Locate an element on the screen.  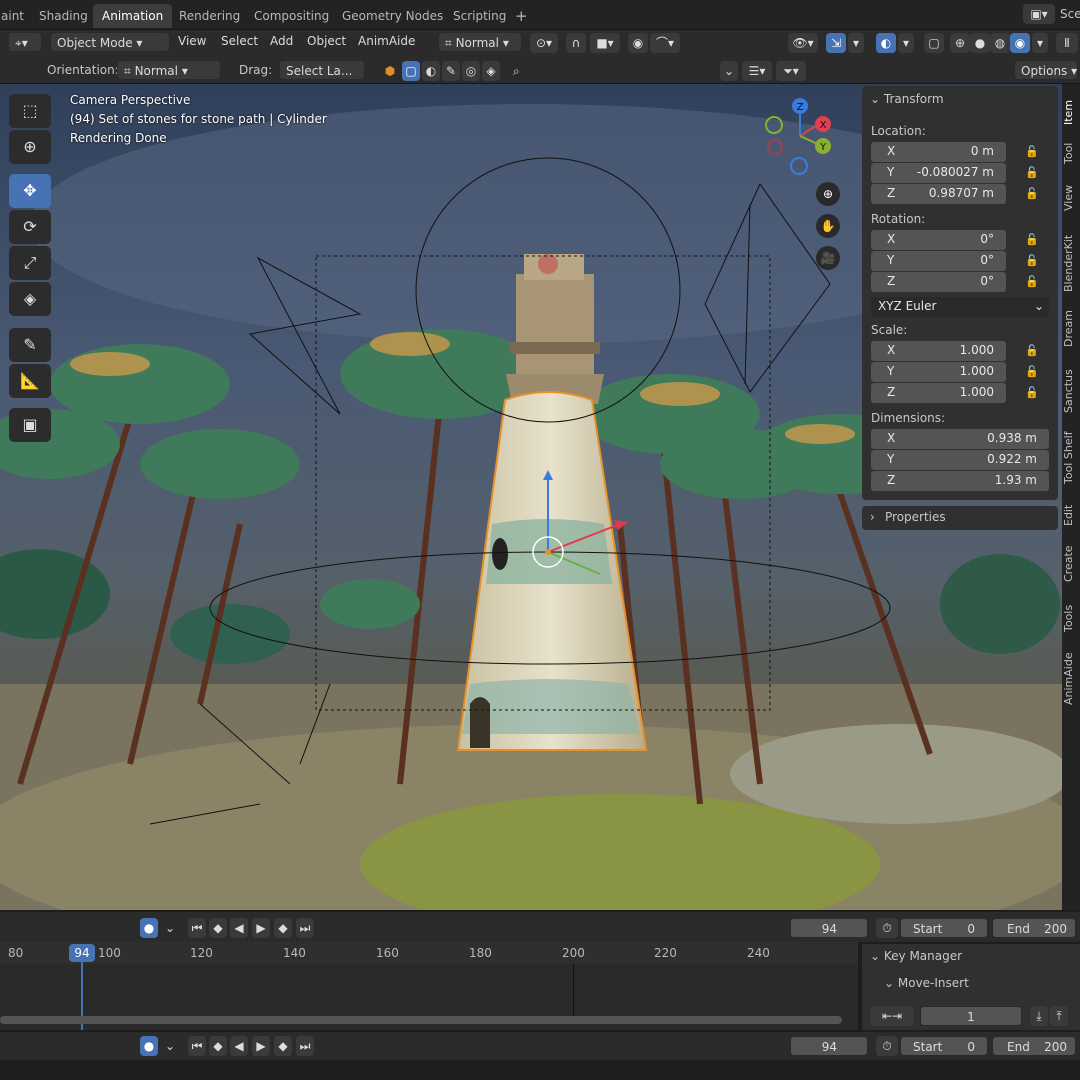
lock-rotation-x-icon: 🔓 is located at coordinates (1033, 240).